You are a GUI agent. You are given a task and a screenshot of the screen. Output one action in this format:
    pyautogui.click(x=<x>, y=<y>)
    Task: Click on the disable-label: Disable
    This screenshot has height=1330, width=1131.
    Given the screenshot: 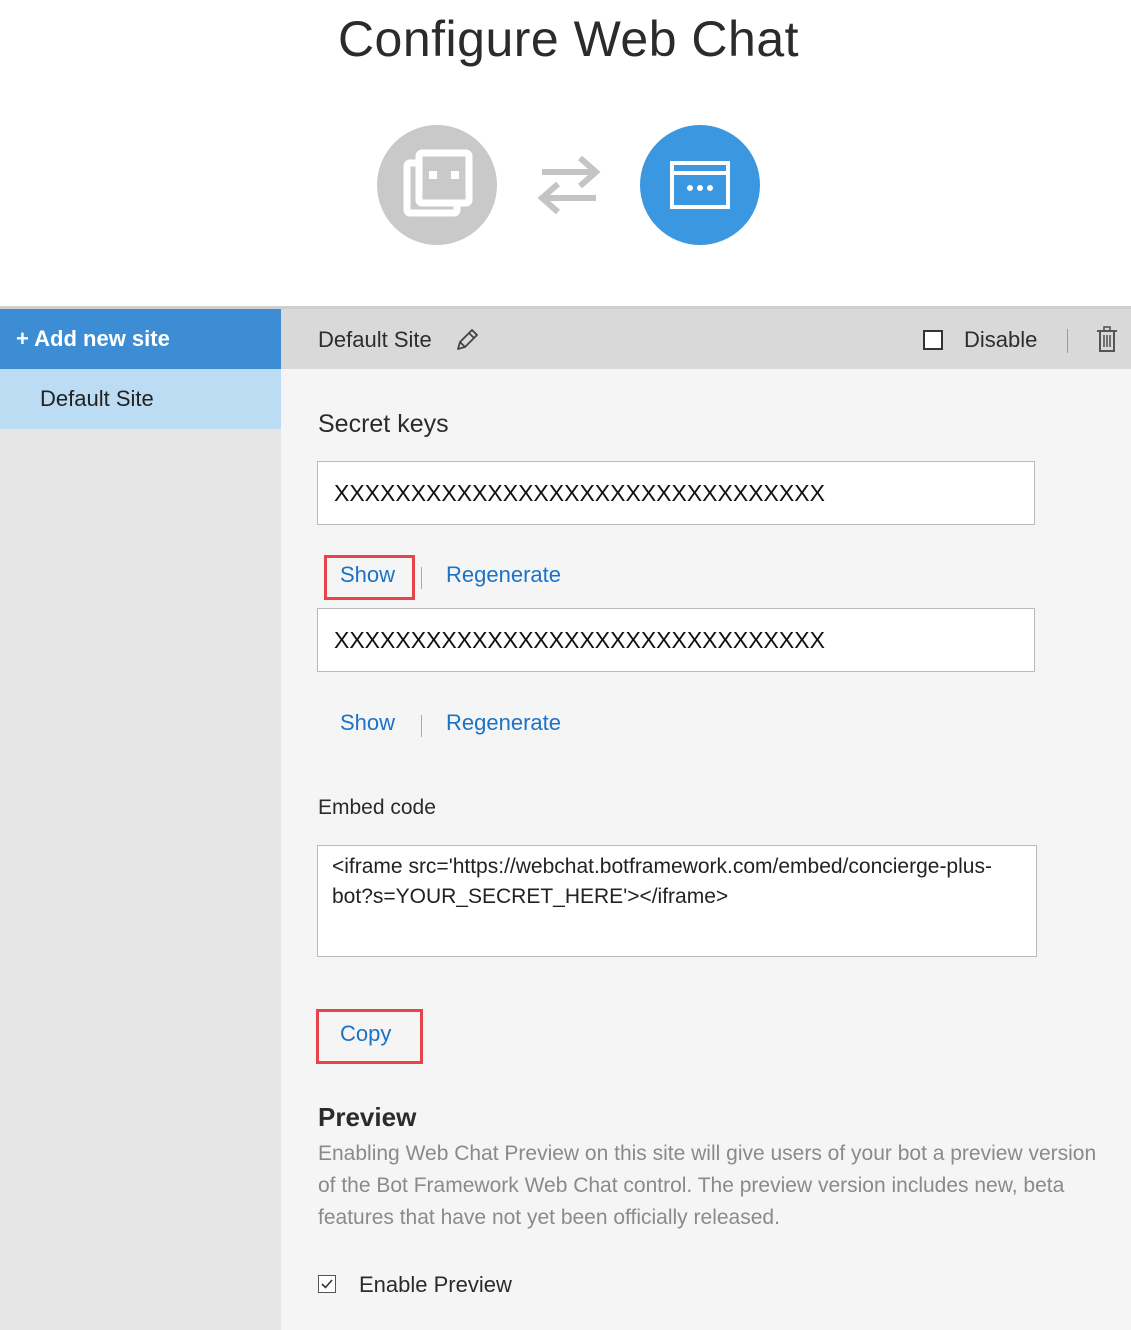 What is the action you would take?
    pyautogui.click(x=1001, y=339)
    